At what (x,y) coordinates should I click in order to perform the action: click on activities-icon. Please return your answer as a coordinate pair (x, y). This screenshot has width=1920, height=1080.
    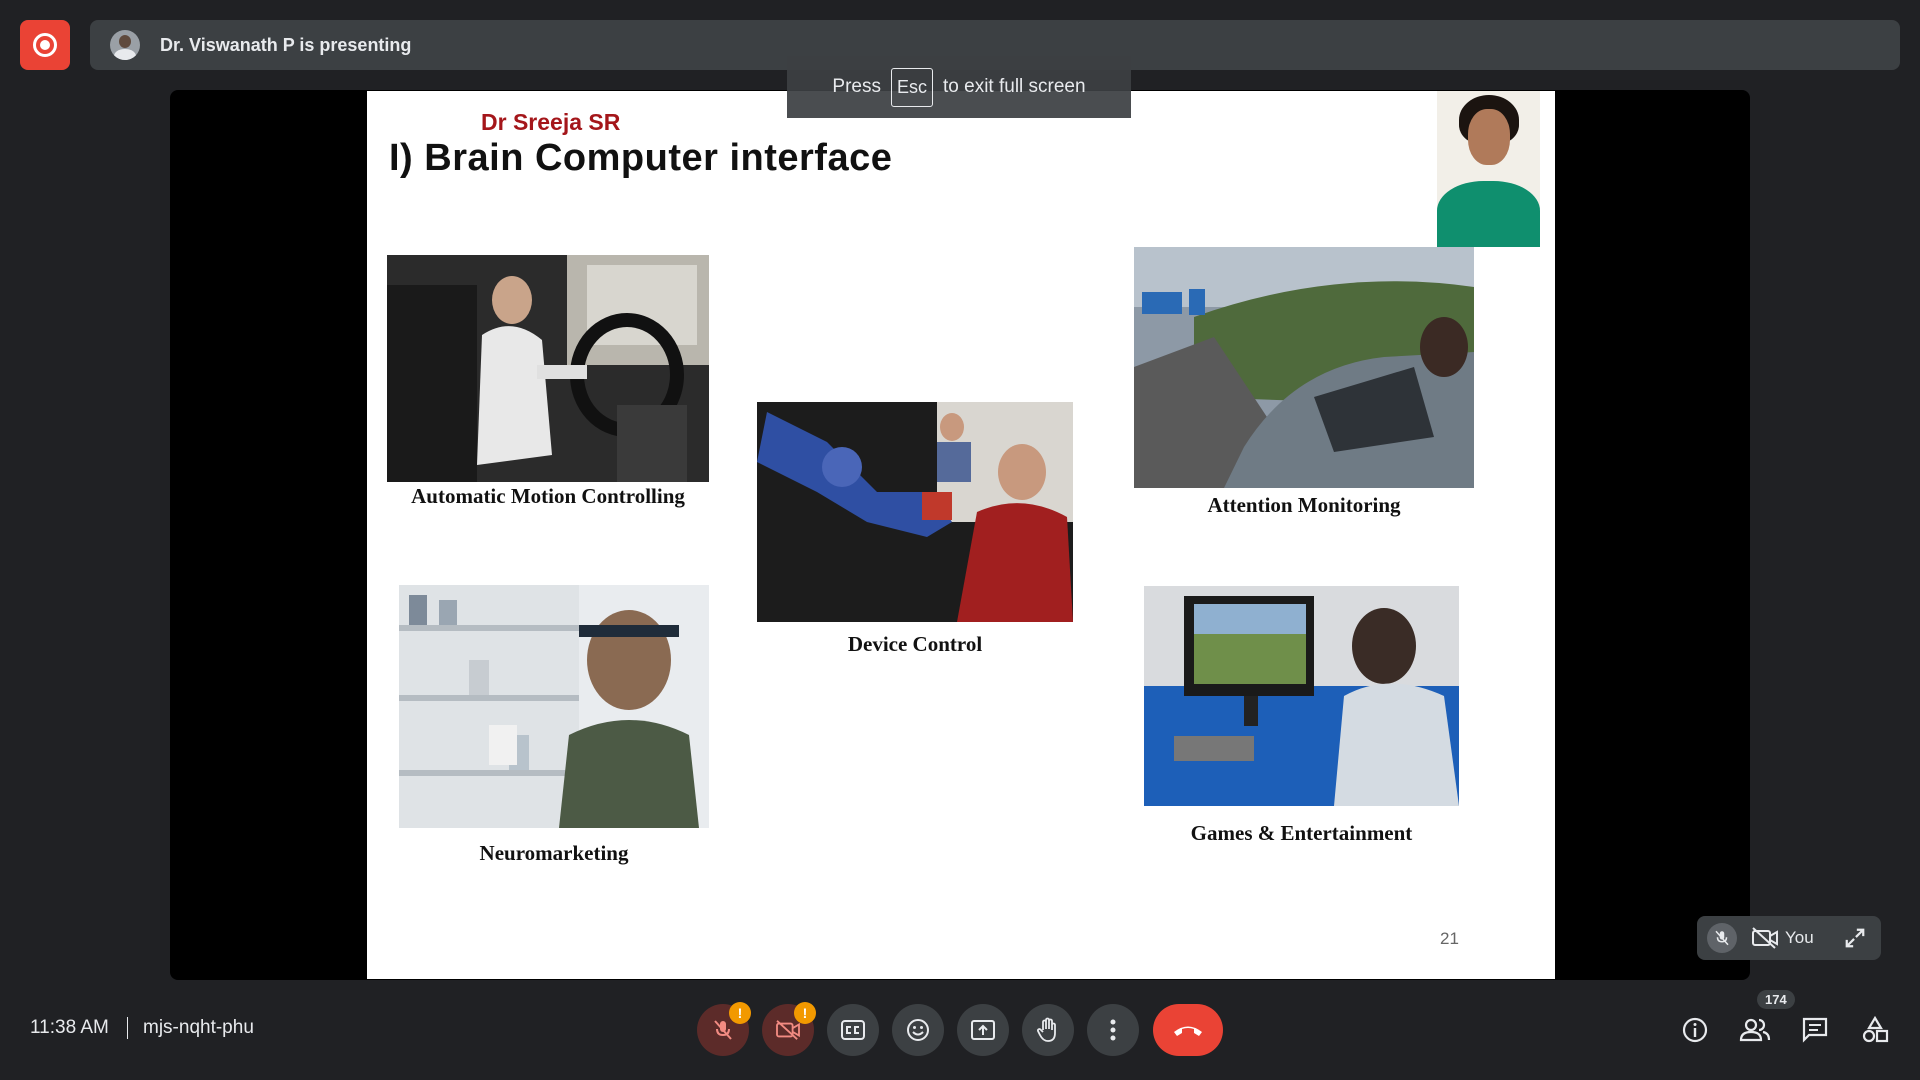
    Looking at the image, I should click on (1875, 1029).